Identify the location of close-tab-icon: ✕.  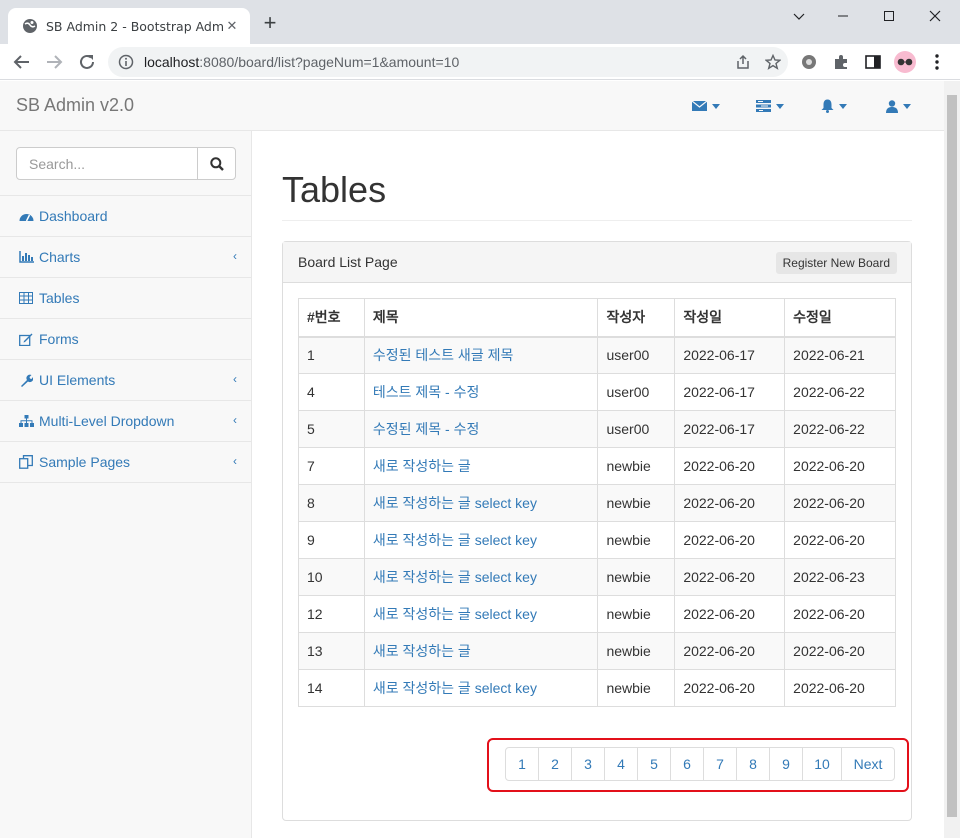
(232, 26).